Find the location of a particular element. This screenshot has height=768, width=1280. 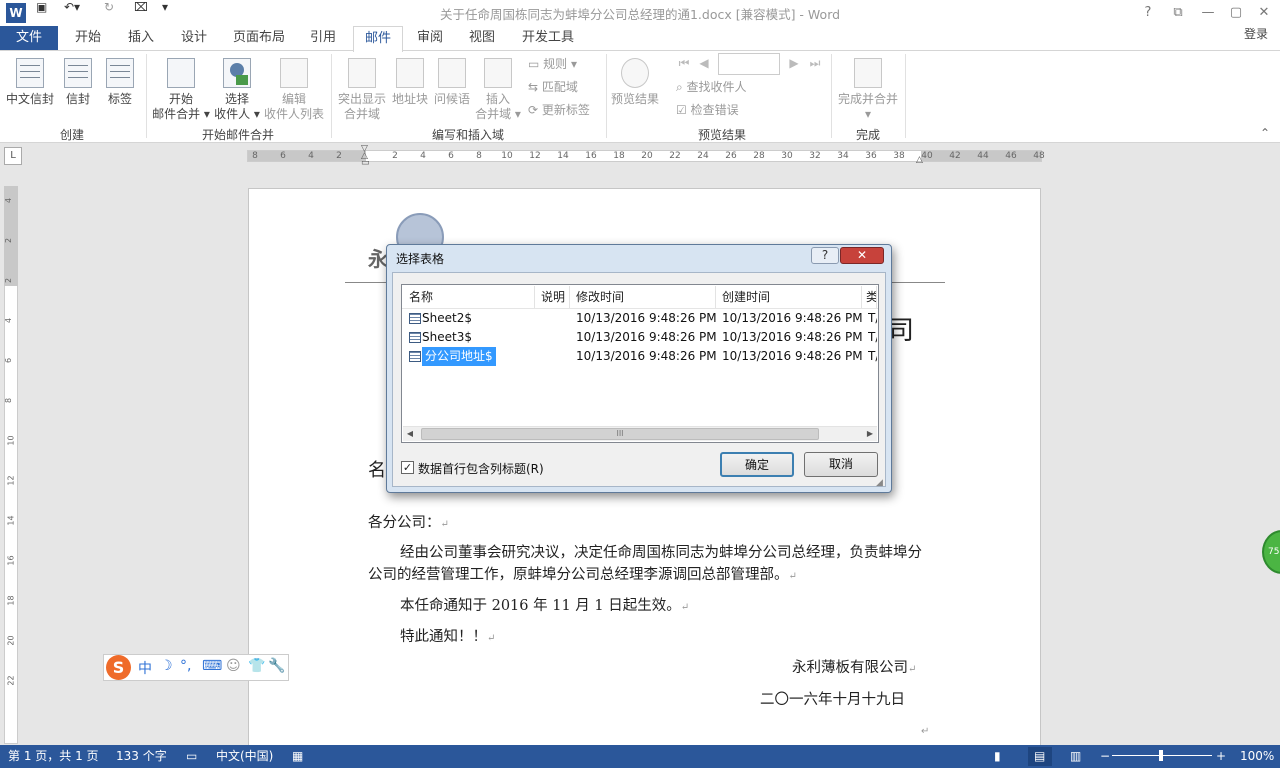

tab-view: 视图 is located at coordinates (482, 38).